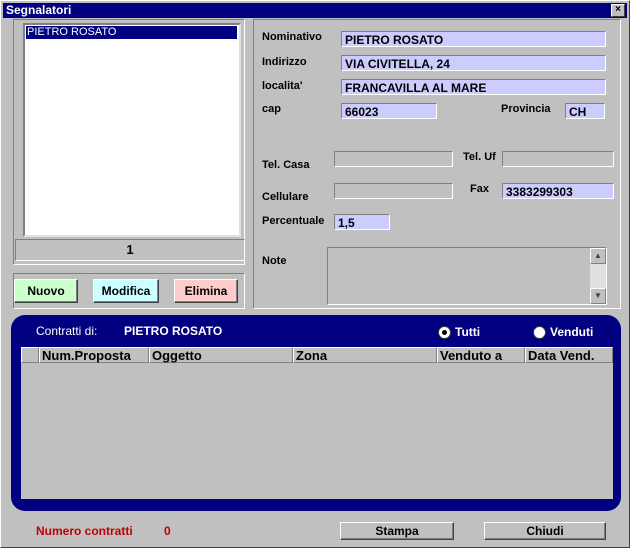  What do you see at coordinates (84, 531) in the screenshot?
I see `numero-contratti-label: Numero contratti` at bounding box center [84, 531].